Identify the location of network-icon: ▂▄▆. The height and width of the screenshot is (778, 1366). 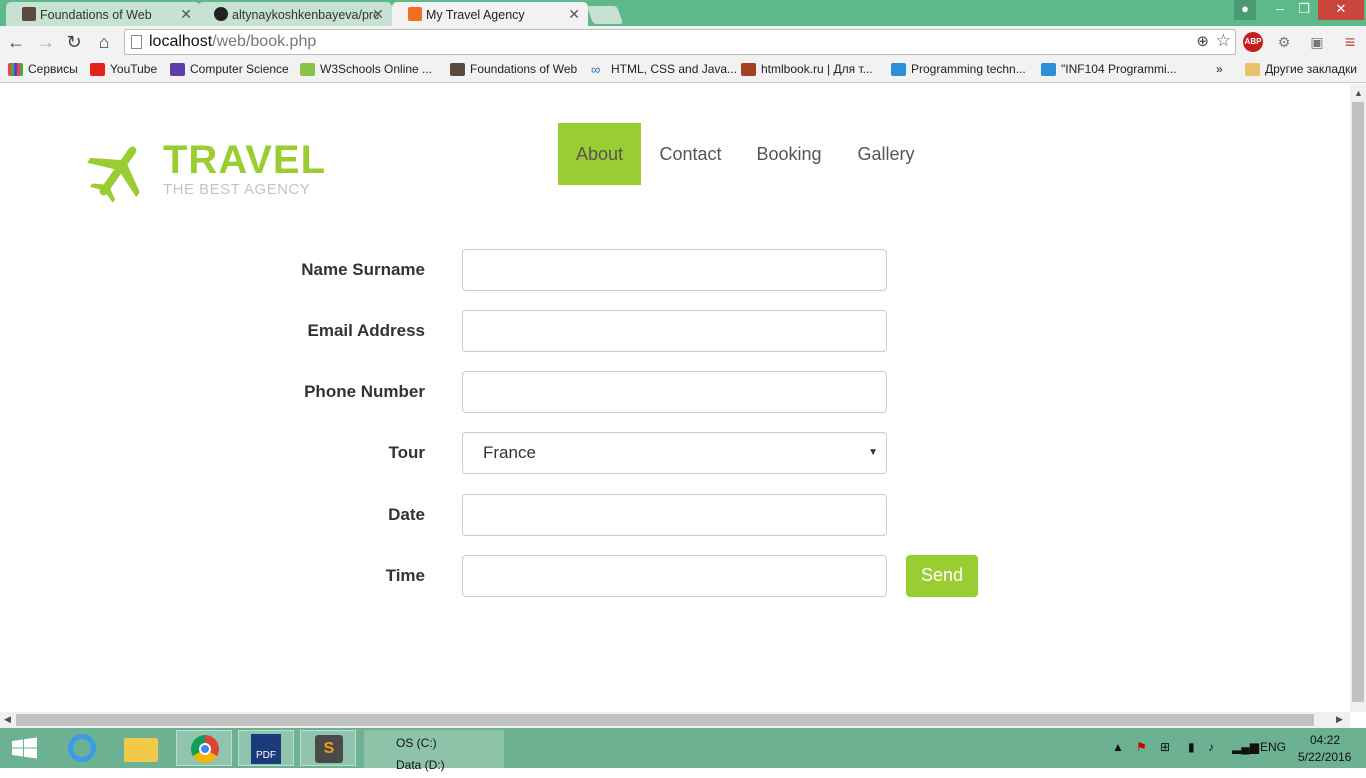
(1245, 747).